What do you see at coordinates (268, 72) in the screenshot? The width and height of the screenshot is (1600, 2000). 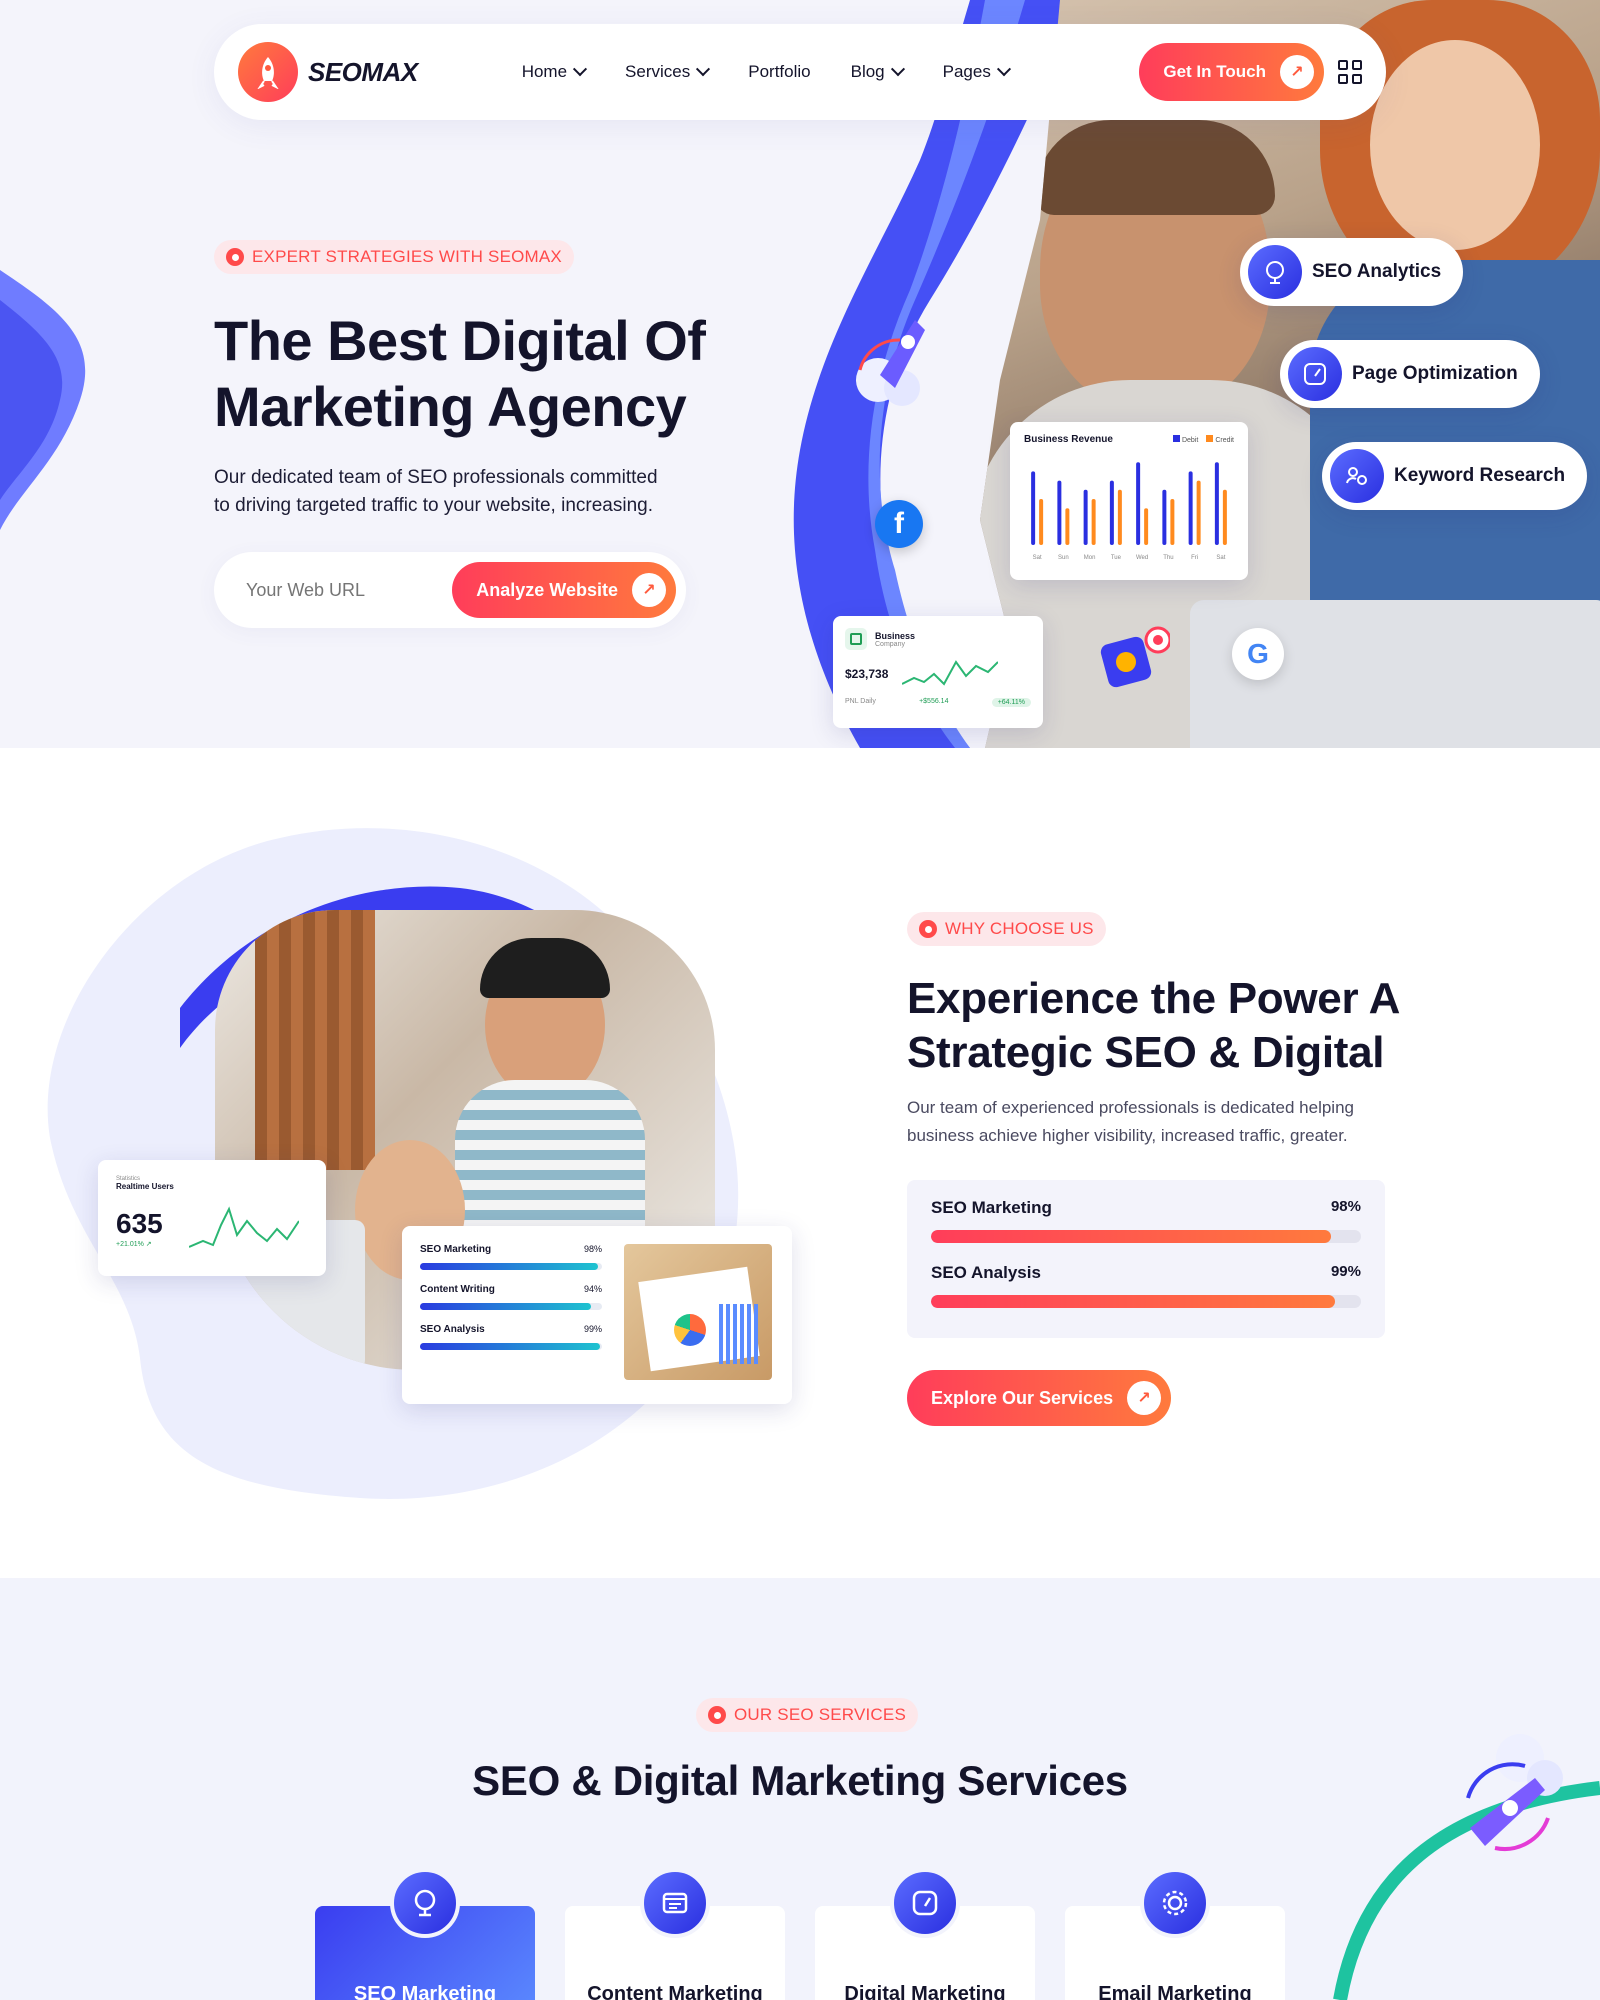 I see `rocket-logo-icon` at bounding box center [268, 72].